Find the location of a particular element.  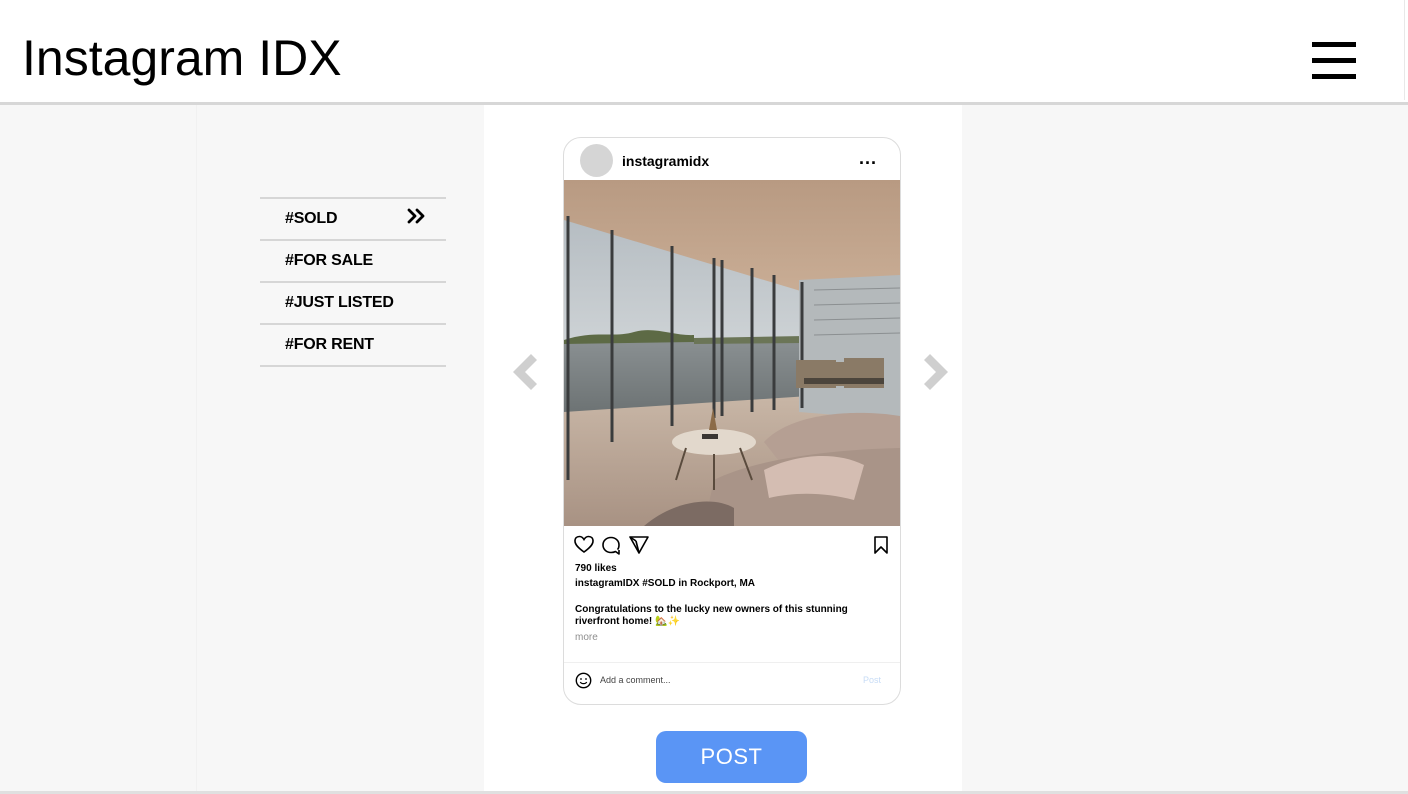

share-icon is located at coordinates (639, 545).